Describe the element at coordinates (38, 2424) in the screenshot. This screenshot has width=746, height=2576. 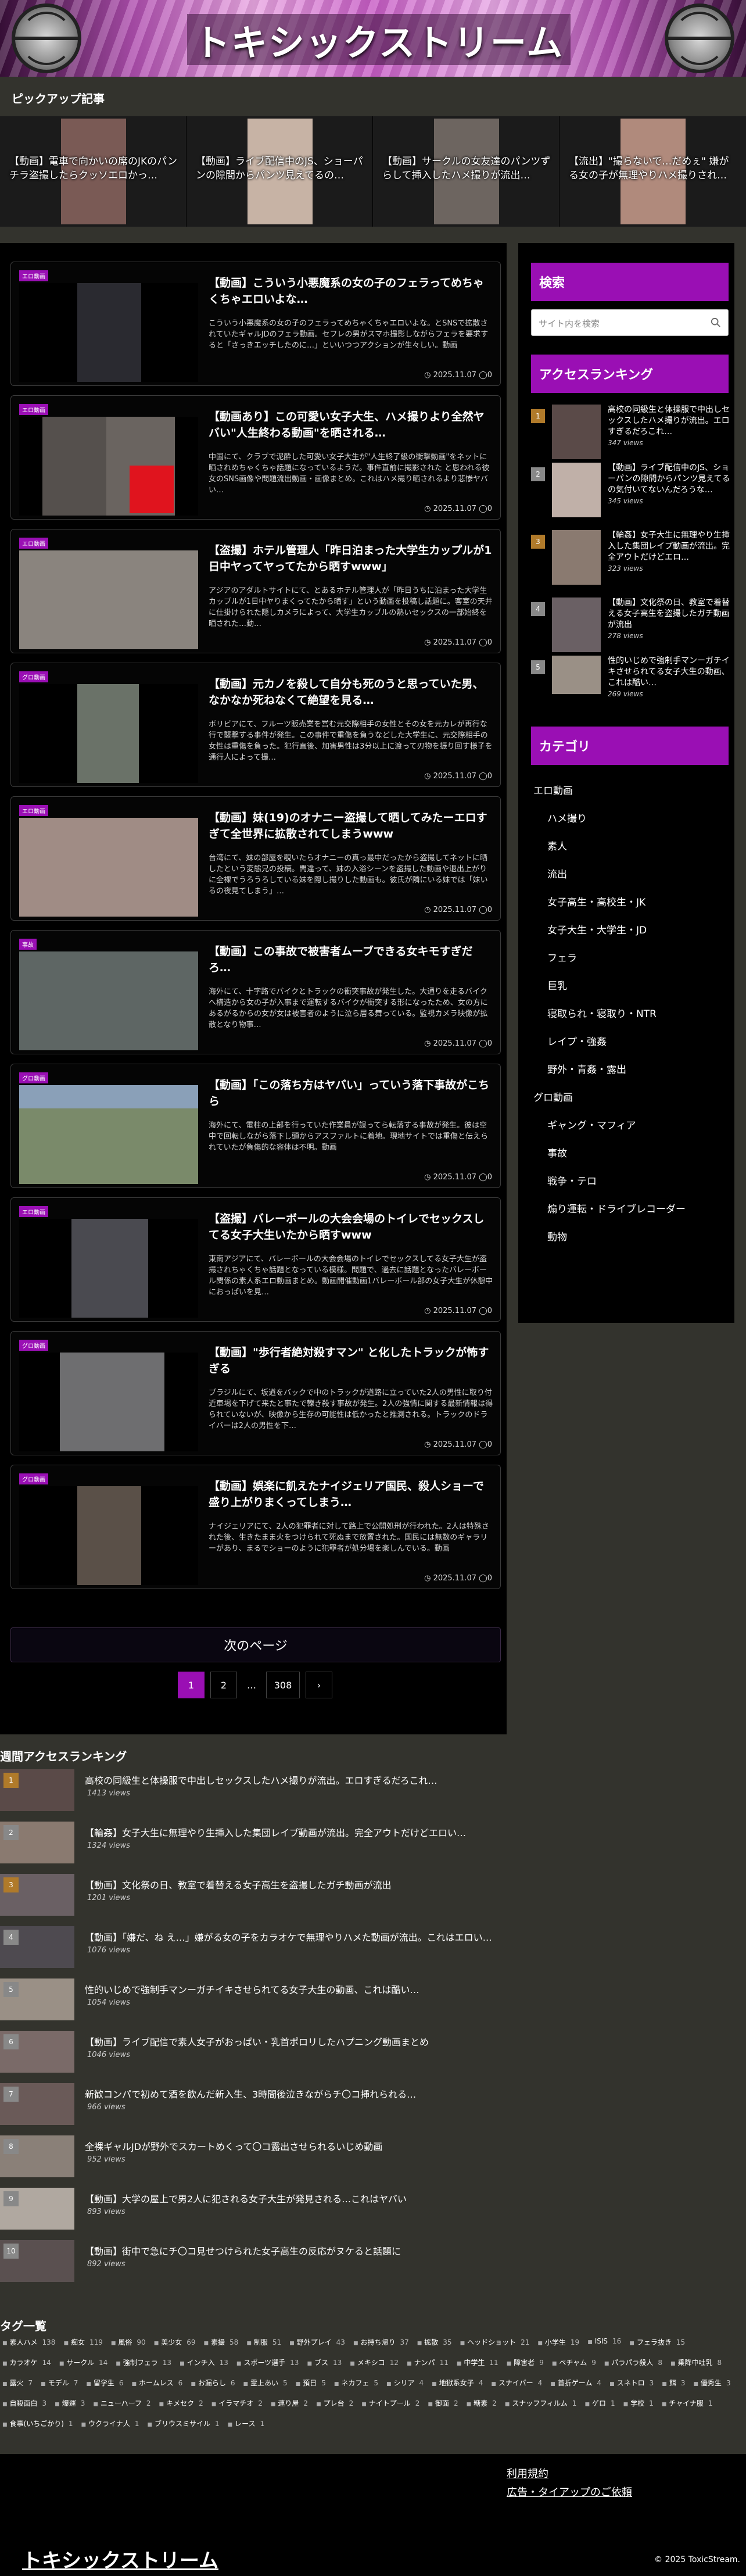
I see `tag-link: 食事(いちごかり) 1` at that location.